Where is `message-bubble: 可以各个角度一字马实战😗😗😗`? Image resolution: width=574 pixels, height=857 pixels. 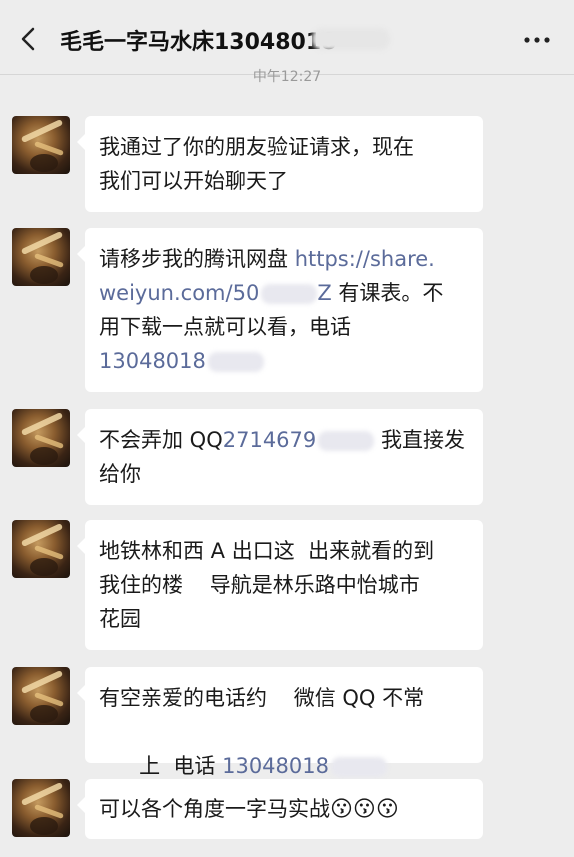 message-bubble: 可以各个角度一字马实战😗😗😗 is located at coordinates (280, 809).